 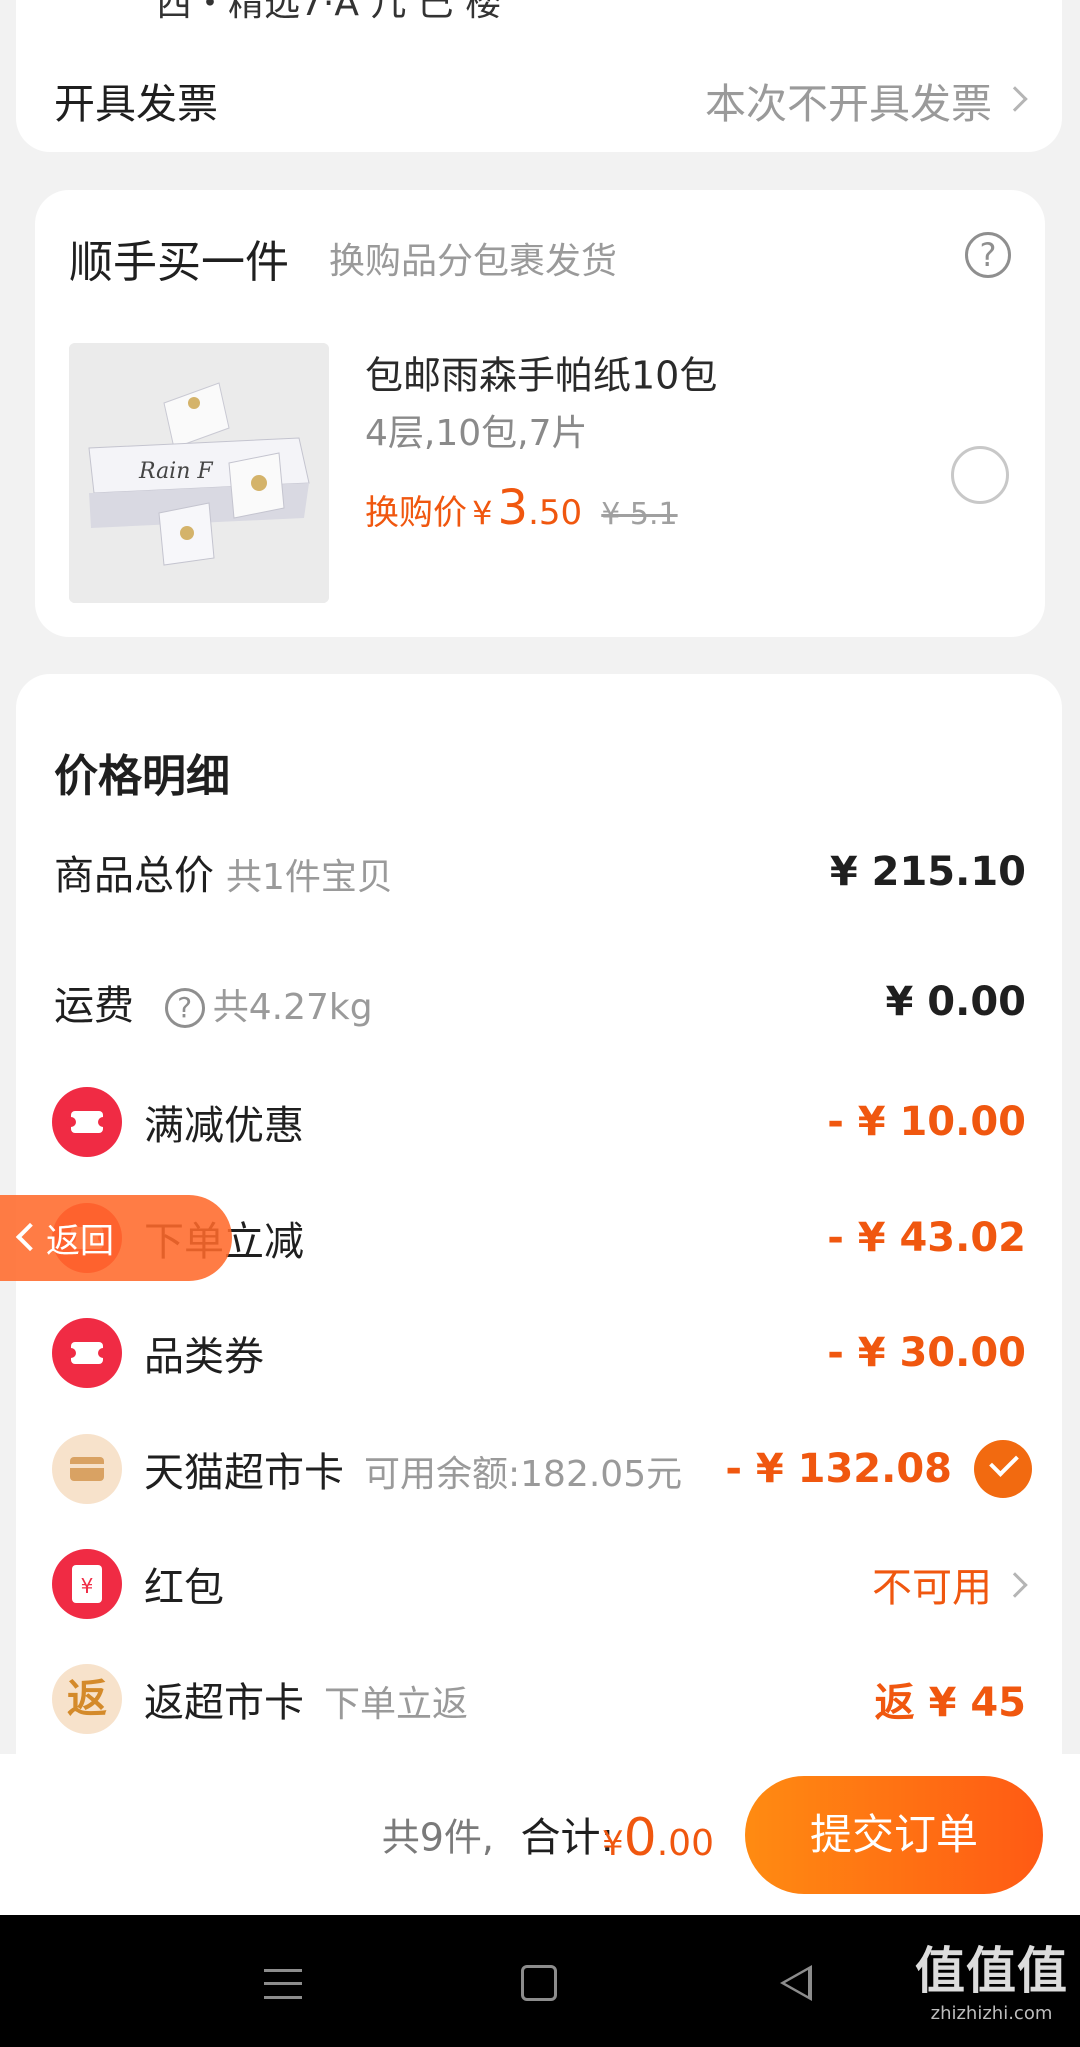 I want to click on addon-title: 顺手买一件, so click(x=179, y=262).